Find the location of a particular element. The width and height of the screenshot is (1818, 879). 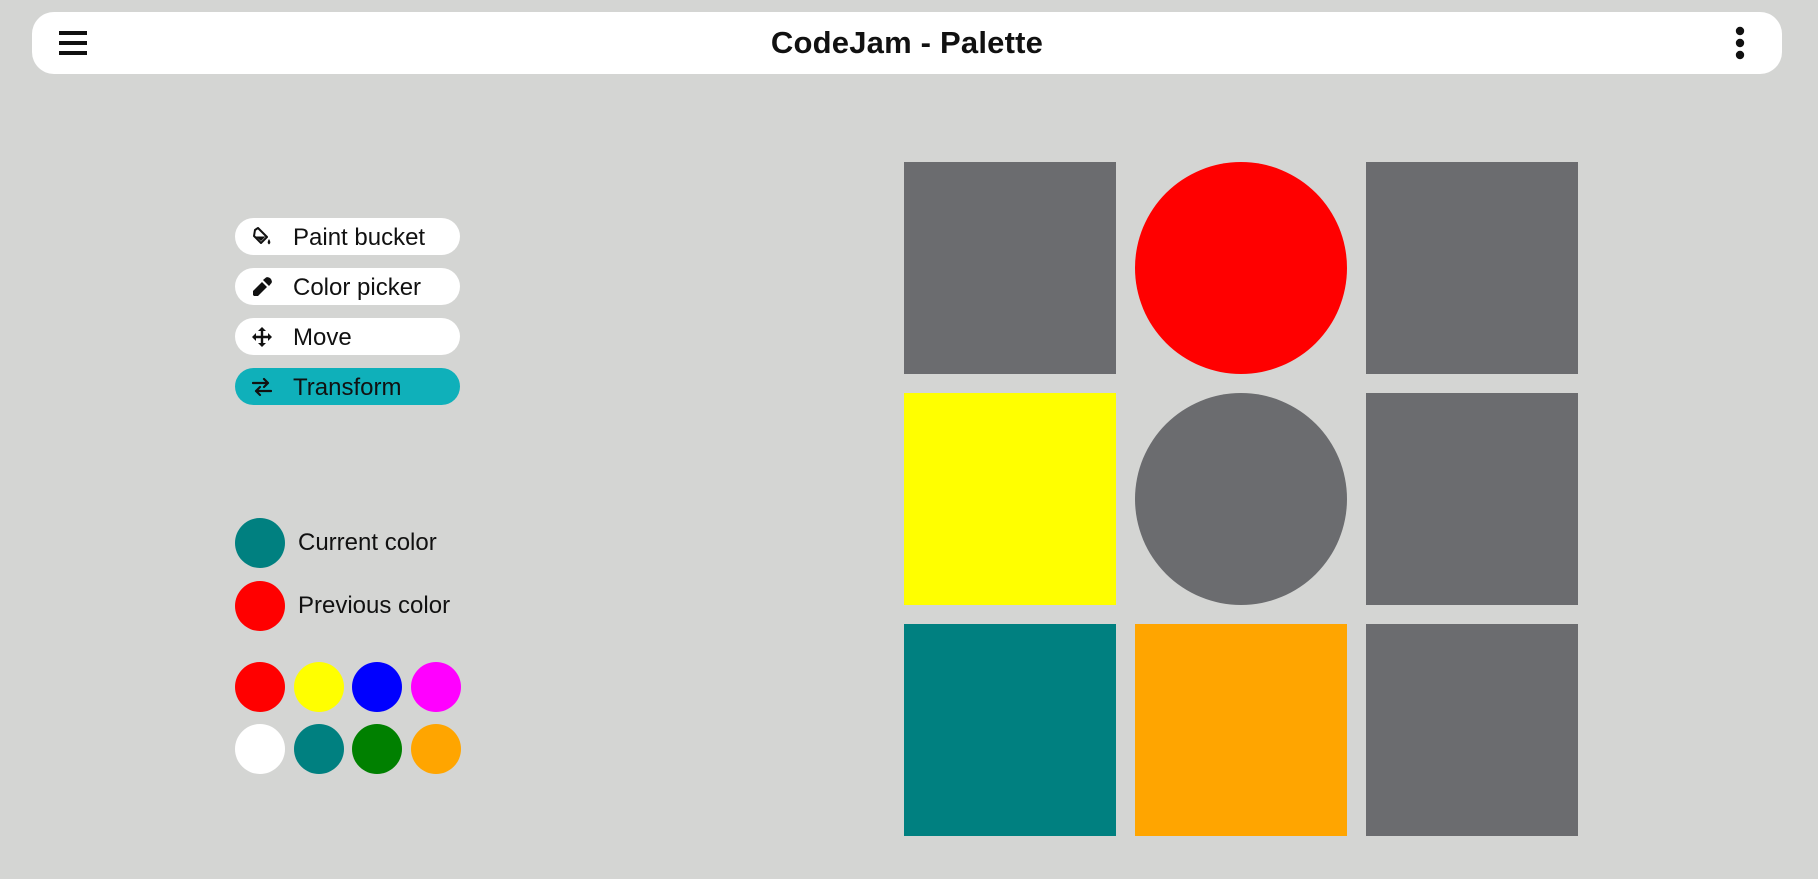

current-color-swatch is located at coordinates (260, 543).